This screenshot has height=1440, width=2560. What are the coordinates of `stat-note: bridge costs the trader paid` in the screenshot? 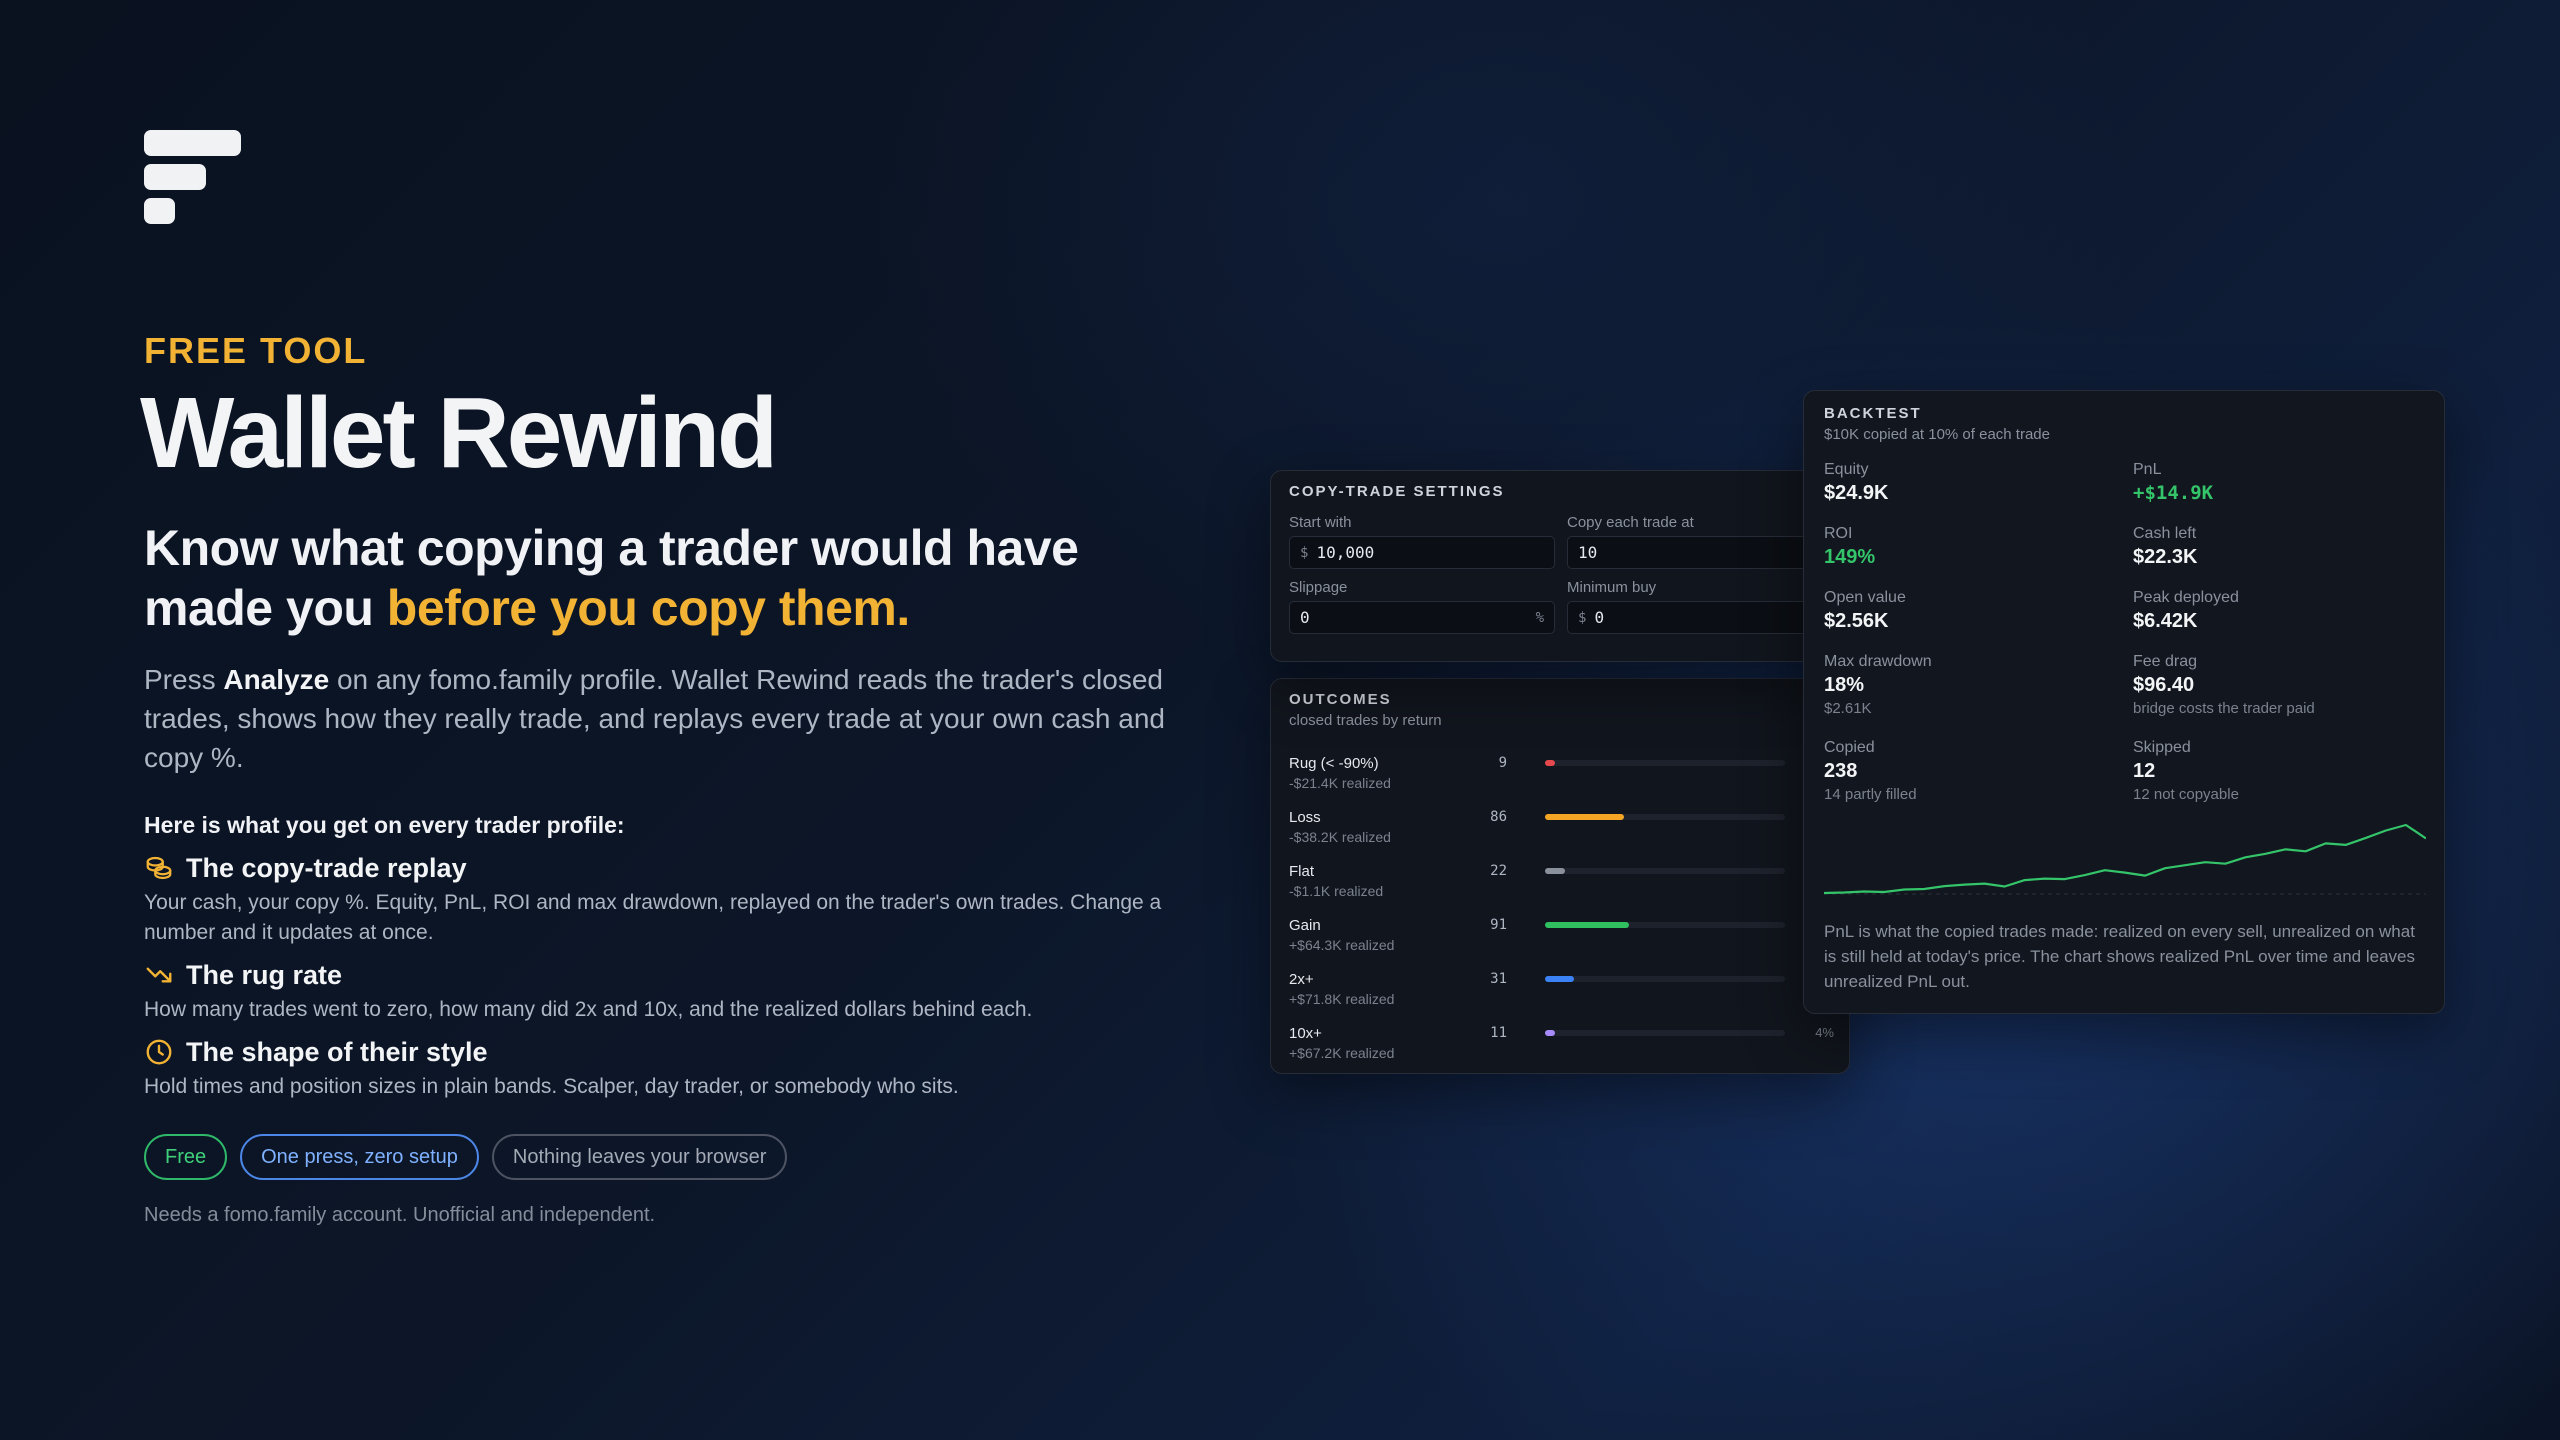 It's located at (2224, 708).